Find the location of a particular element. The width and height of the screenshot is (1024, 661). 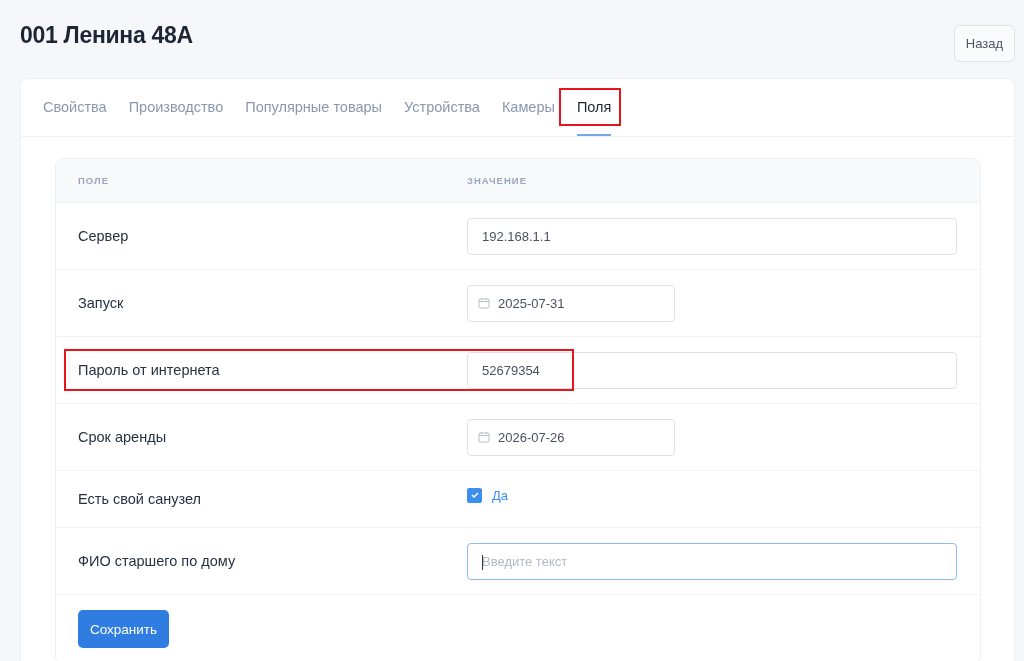

tab: Производство is located at coordinates (176, 107).